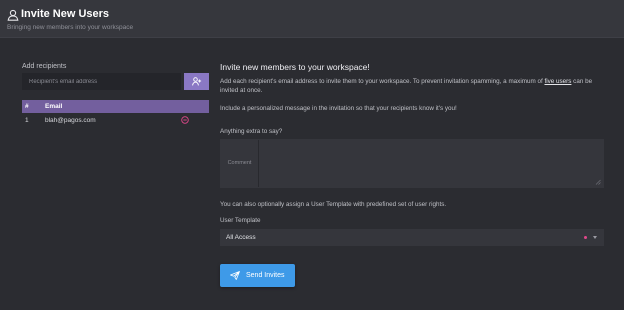 The height and width of the screenshot is (310, 624). I want to click on recipient-email-input, so click(101, 81).